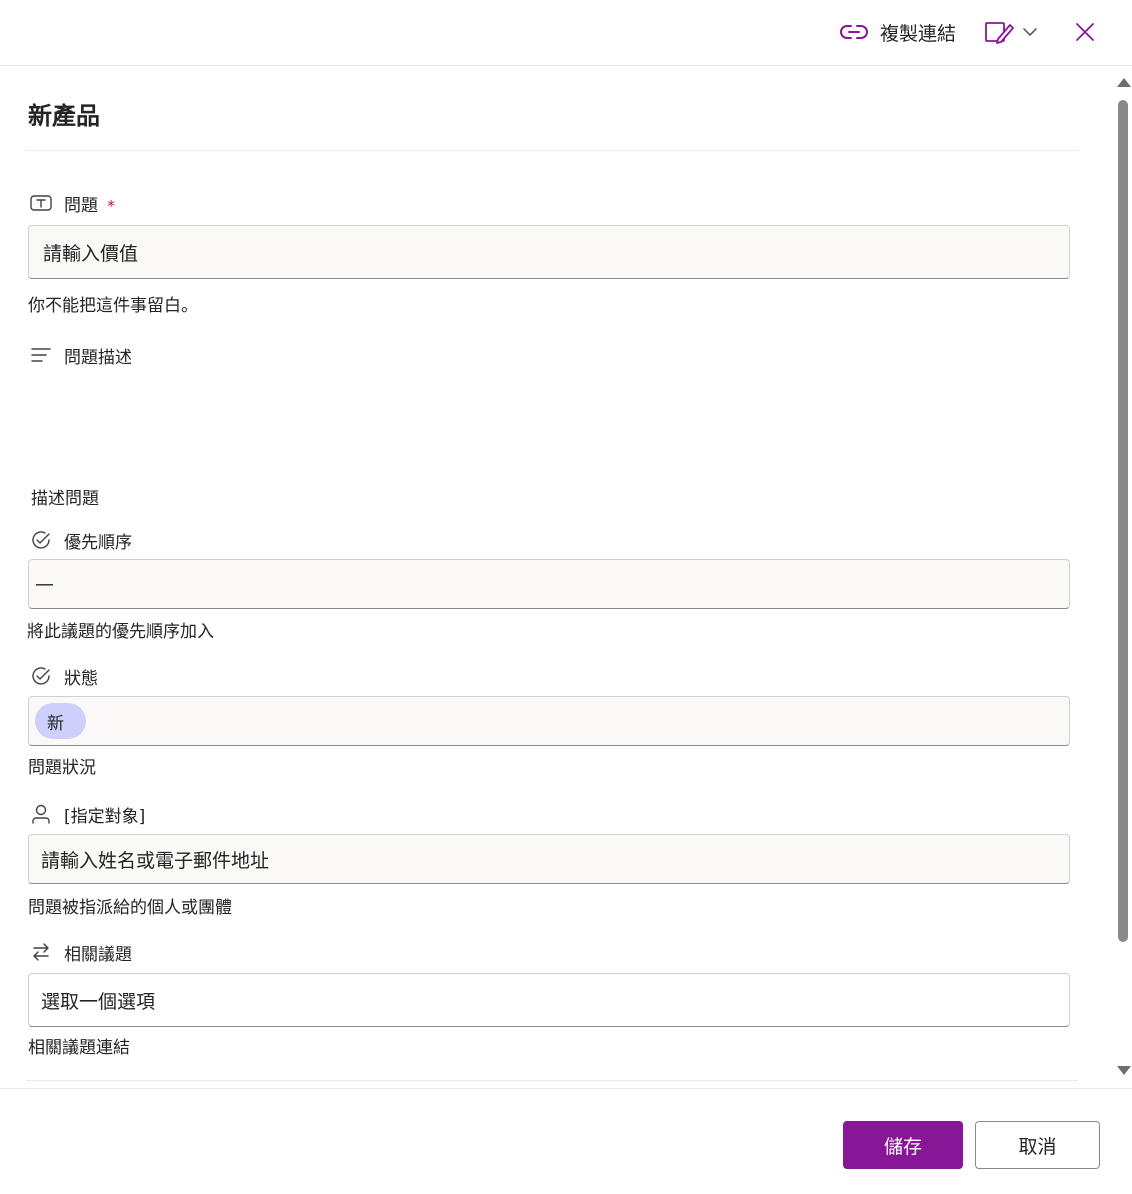 The image size is (1132, 1194). What do you see at coordinates (79, 1048) in the screenshot?
I see `related-issues-helper-text: 相關議題連結` at bounding box center [79, 1048].